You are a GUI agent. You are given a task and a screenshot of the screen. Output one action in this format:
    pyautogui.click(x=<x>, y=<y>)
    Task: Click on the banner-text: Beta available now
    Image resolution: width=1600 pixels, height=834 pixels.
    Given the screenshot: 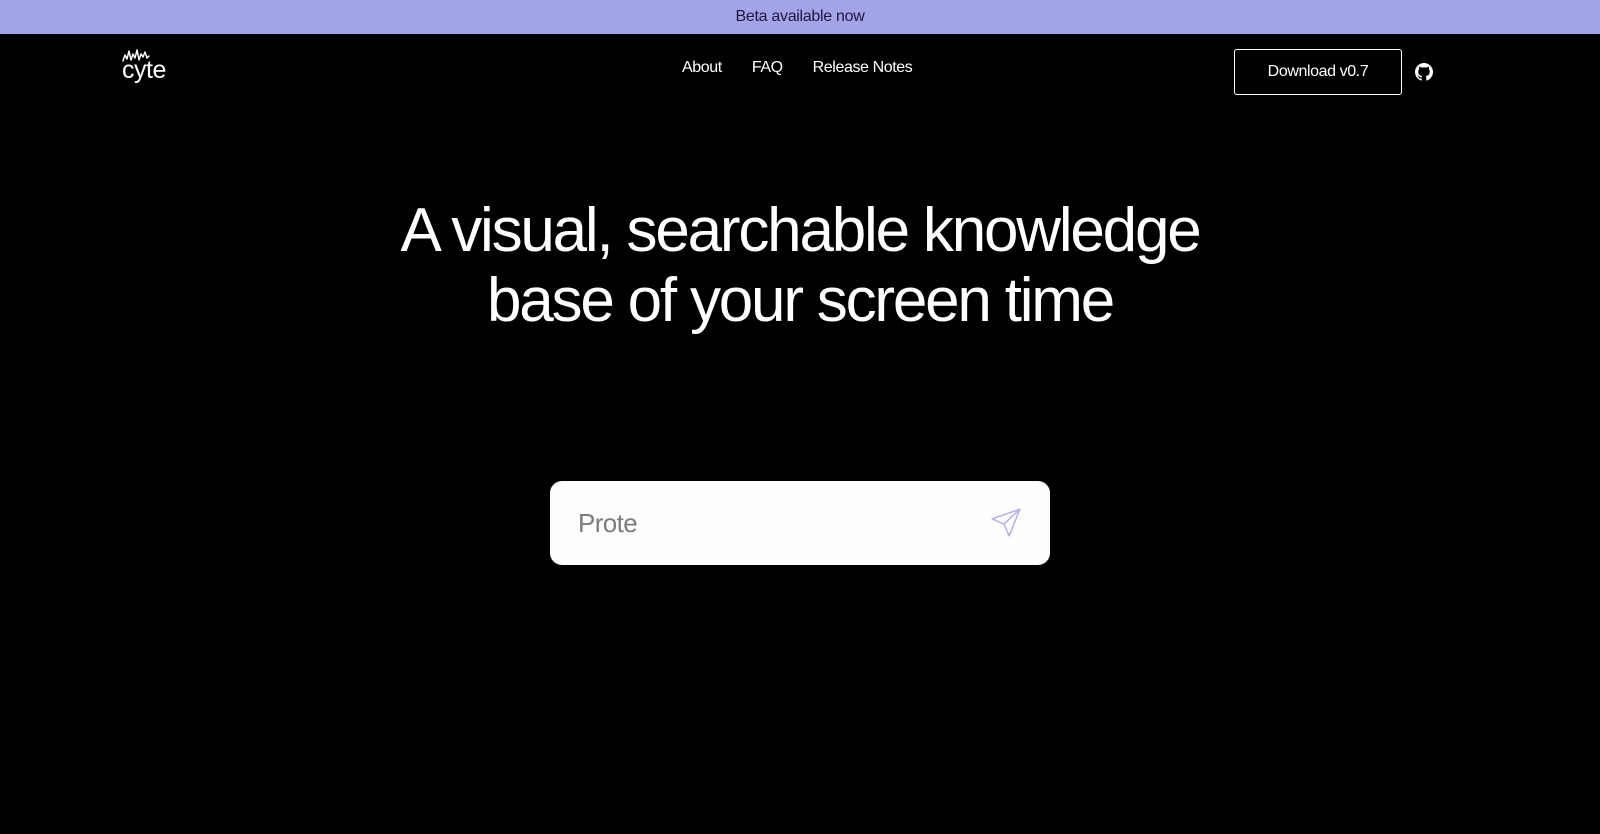 What is the action you would take?
    pyautogui.click(x=800, y=17)
    